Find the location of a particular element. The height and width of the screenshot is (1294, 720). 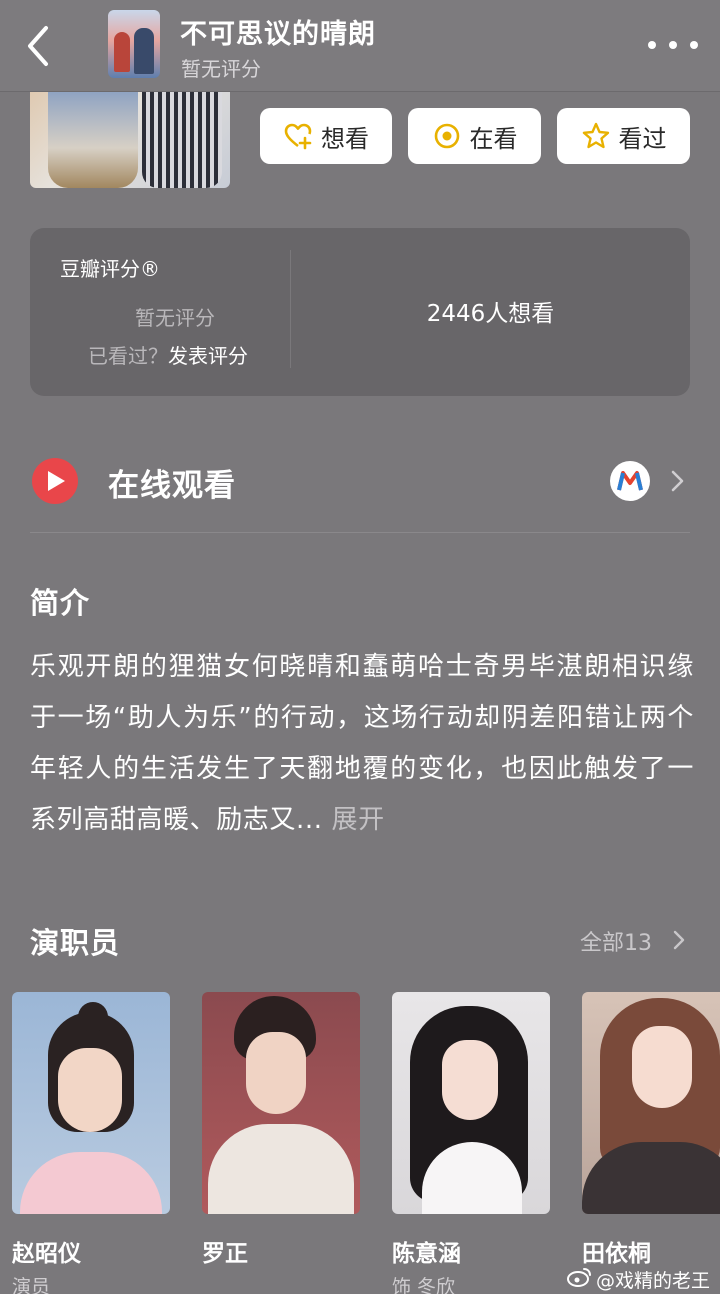

cast-name: 田依桐 is located at coordinates (616, 1254).